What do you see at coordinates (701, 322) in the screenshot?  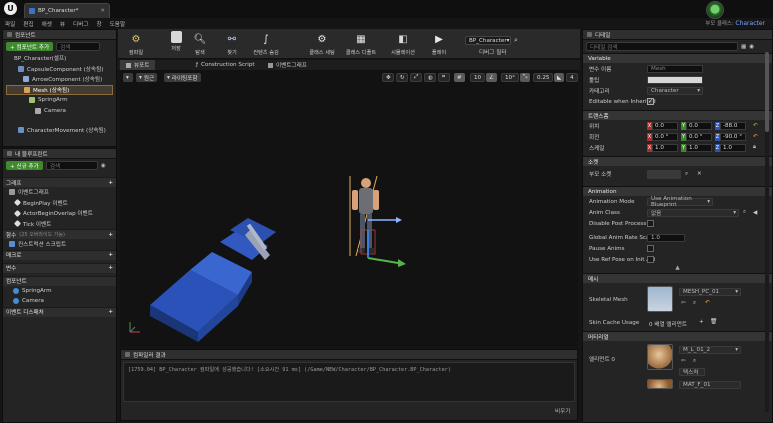 I see `add-element-icon: +` at bounding box center [701, 322].